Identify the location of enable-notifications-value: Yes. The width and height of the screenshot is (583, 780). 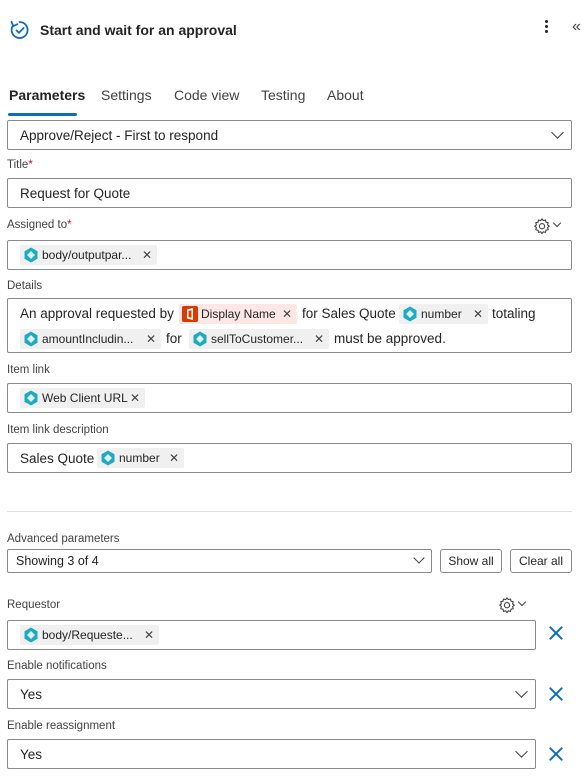
(31, 694).